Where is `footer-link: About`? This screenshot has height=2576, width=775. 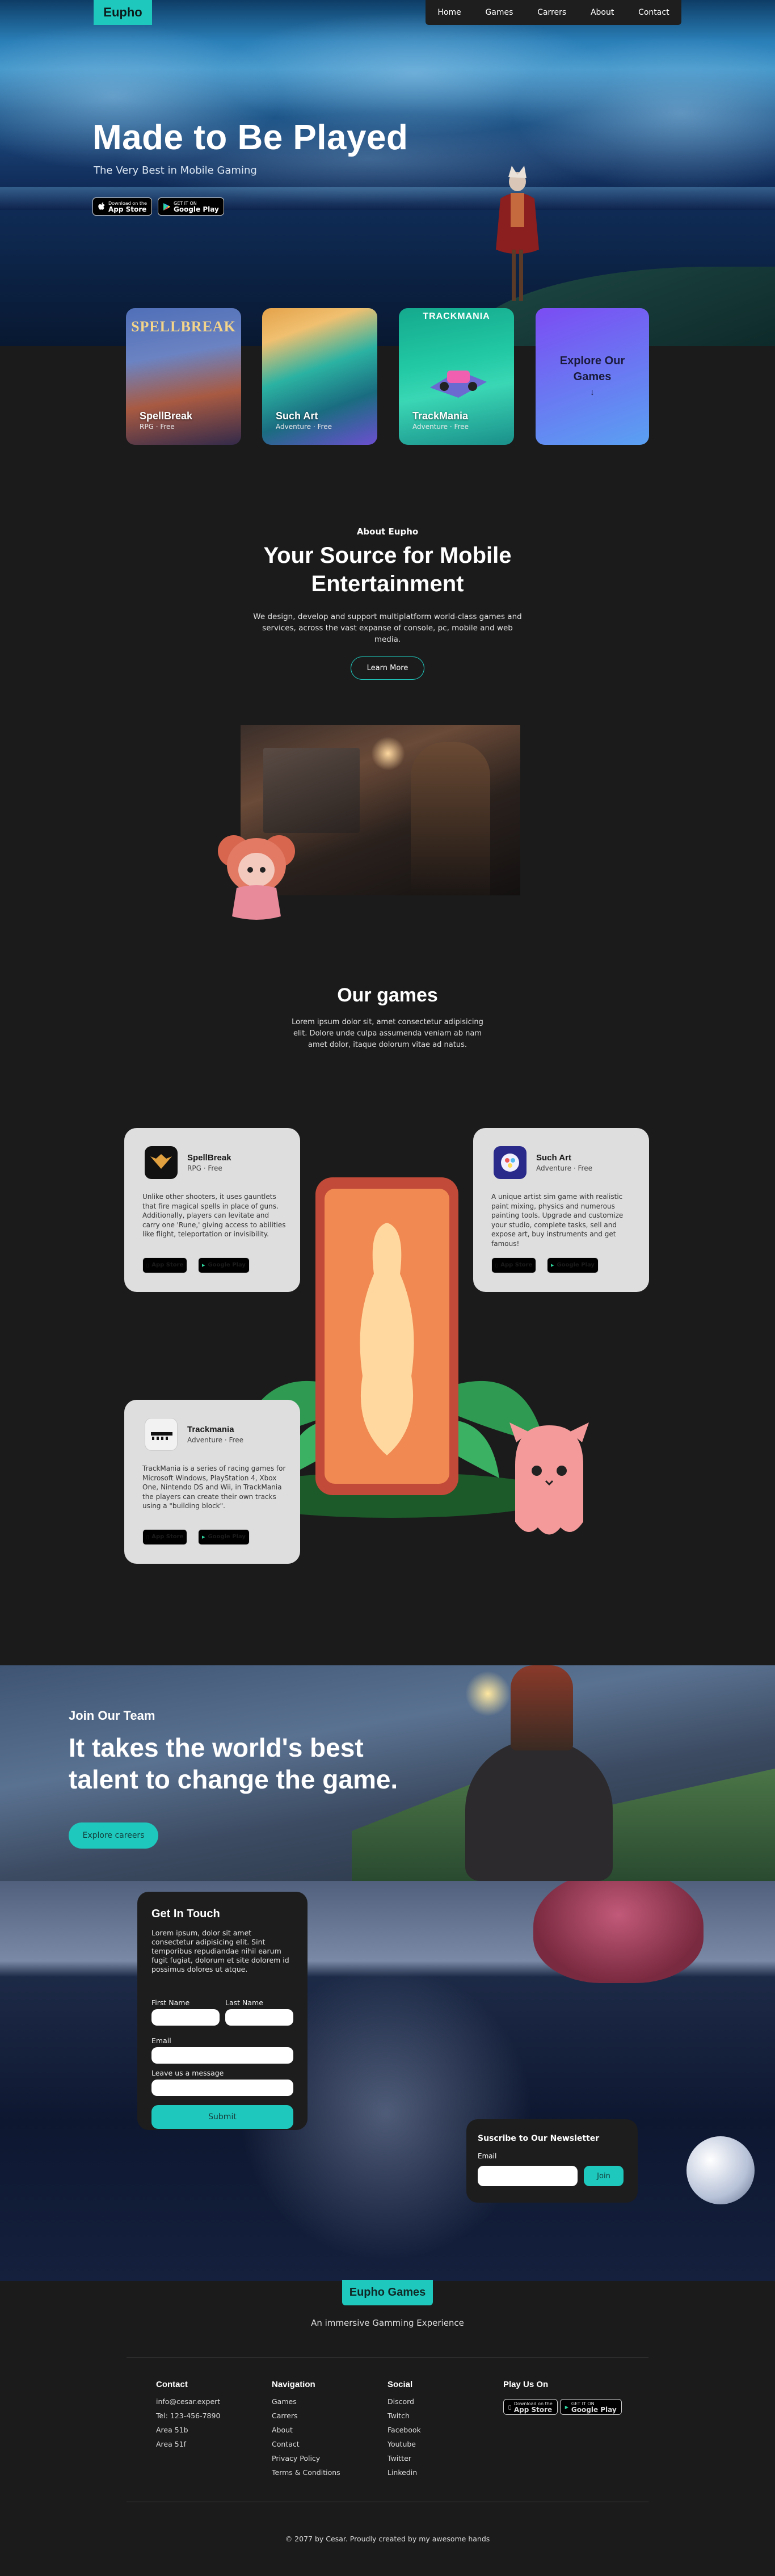 footer-link: About is located at coordinates (306, 2430).